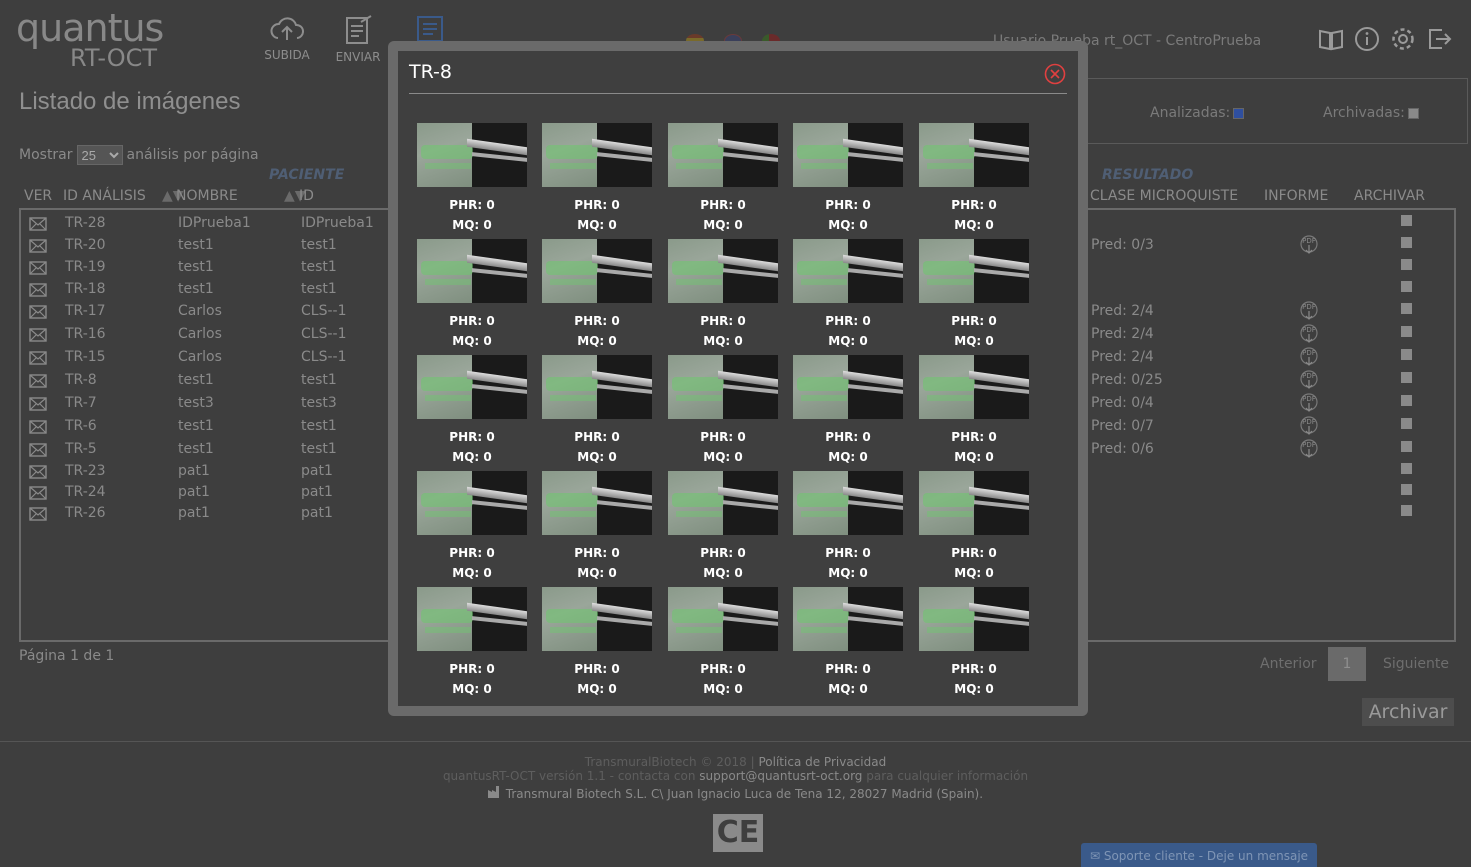 The width and height of the screenshot is (1471, 867). What do you see at coordinates (104, 196) in the screenshot?
I see `col-id-analisis: ID ANÁLISIS` at bounding box center [104, 196].